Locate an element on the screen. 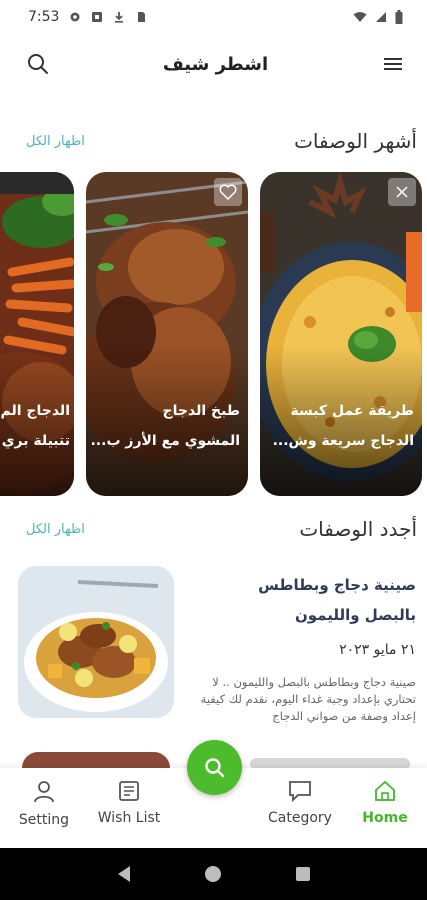 Image resolution: width=427 pixels, height=900 pixels. popular-show-all-link: اظهار الكل is located at coordinates (55, 141).